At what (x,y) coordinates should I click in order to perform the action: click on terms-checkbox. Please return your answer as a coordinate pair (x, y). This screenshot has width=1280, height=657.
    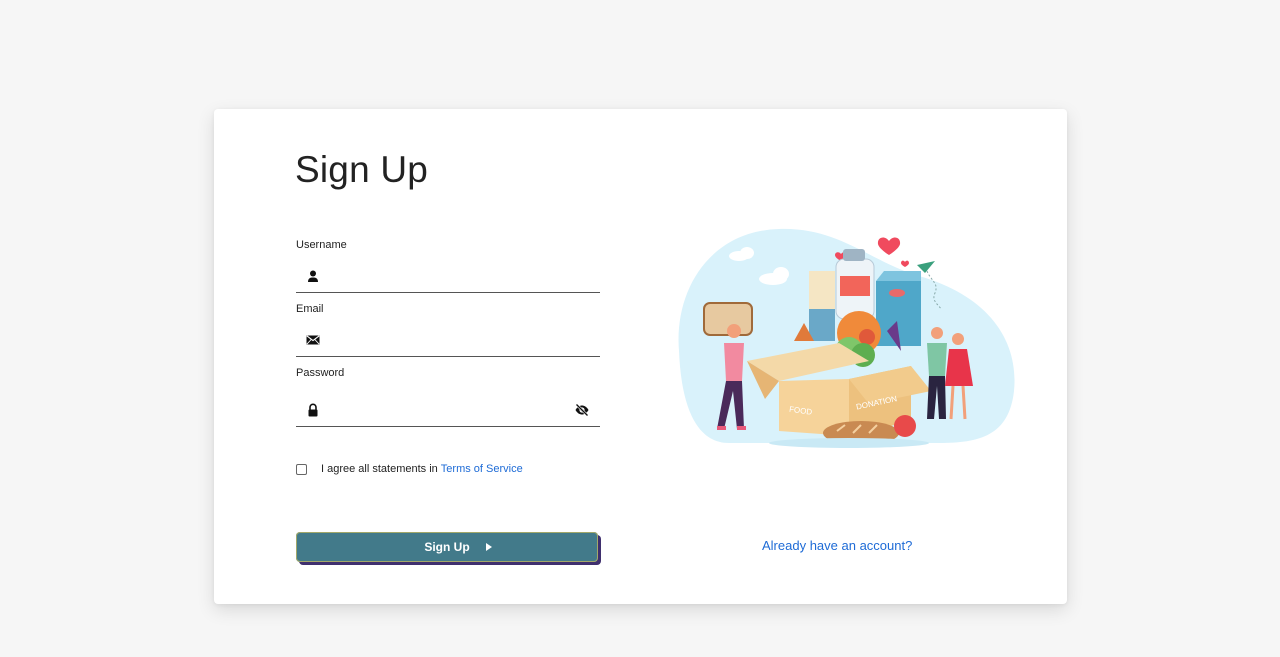
    Looking at the image, I should click on (301, 469).